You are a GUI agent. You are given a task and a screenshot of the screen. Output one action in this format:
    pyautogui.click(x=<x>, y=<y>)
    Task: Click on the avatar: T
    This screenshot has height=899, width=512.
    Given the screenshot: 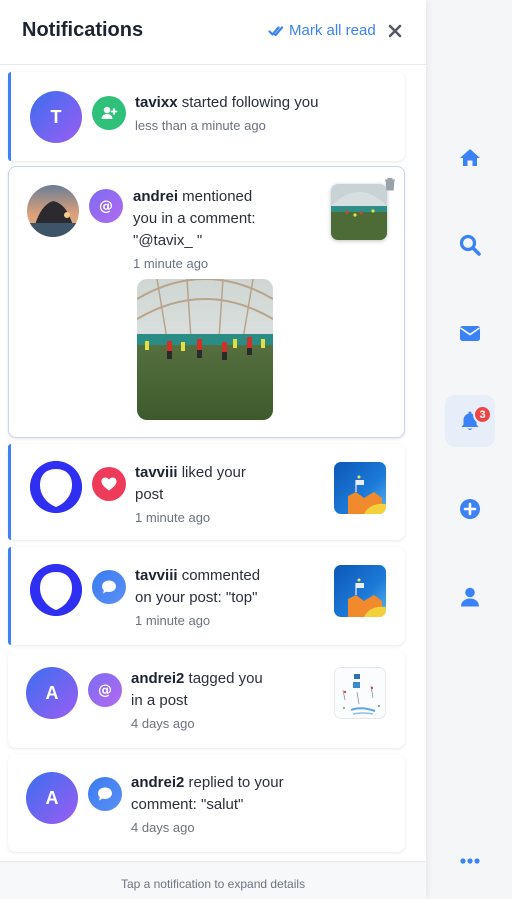 What is the action you would take?
    pyautogui.click(x=56, y=117)
    